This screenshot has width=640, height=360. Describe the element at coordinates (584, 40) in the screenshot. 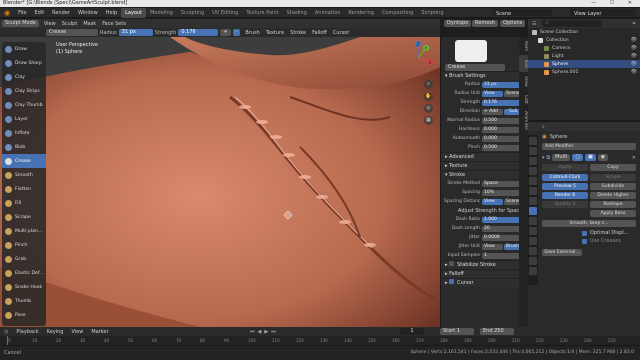

I see `outliner-item-collection: Collection 👁` at that location.